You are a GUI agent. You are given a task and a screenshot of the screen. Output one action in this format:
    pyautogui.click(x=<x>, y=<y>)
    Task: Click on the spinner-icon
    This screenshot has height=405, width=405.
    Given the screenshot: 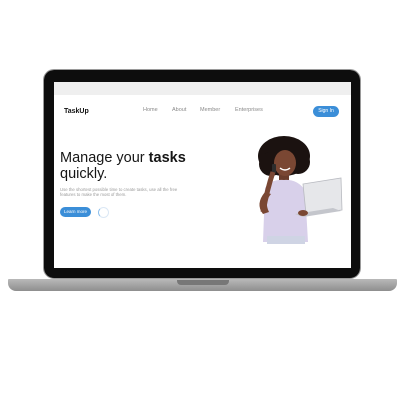 What is the action you would take?
    pyautogui.click(x=103, y=212)
    